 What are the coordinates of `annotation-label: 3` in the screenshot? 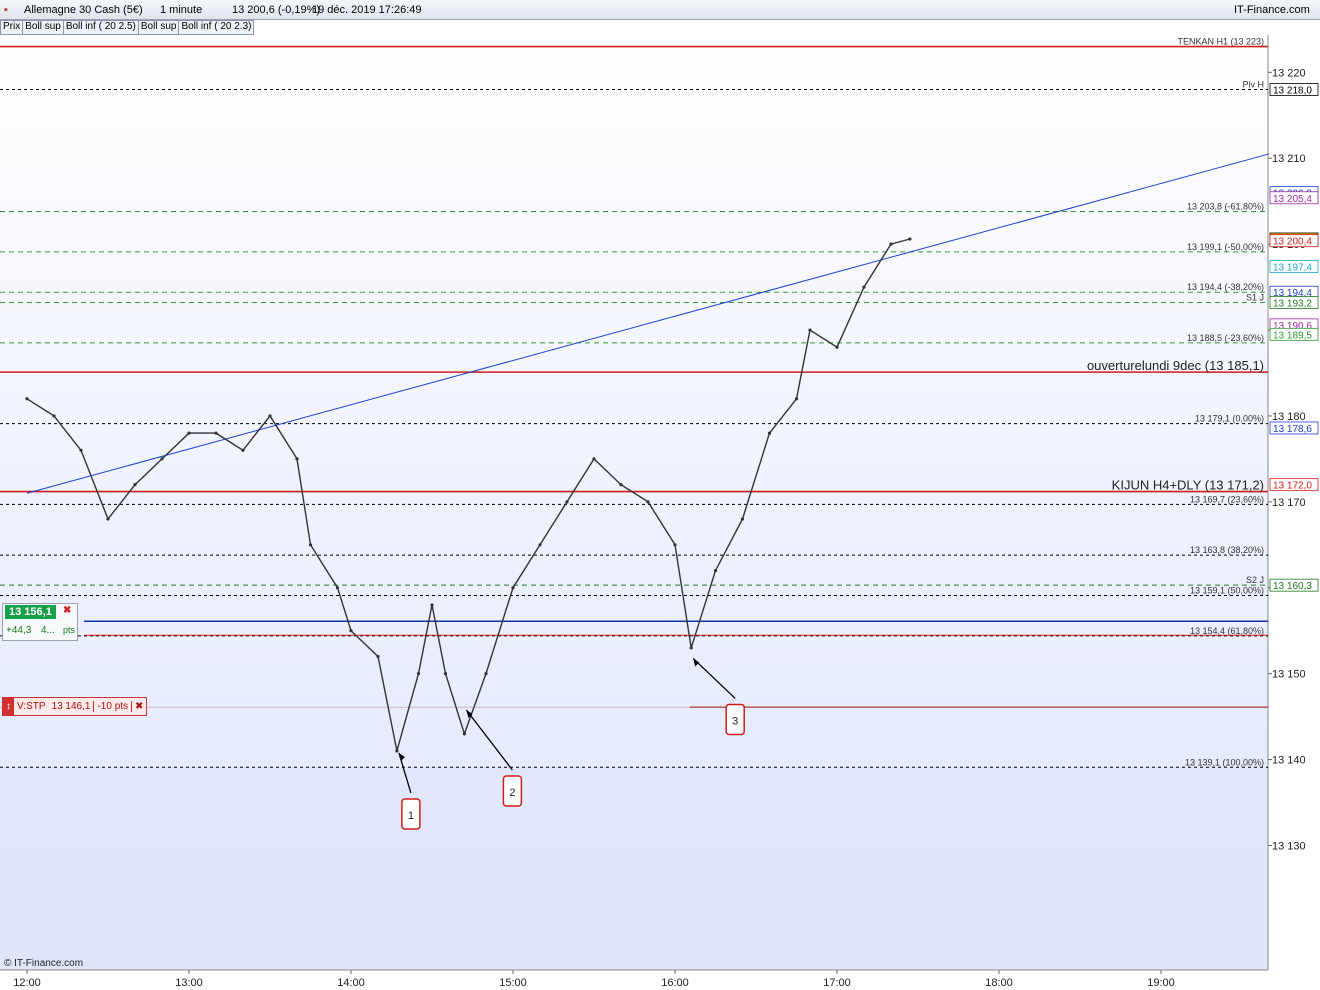 It's located at (735, 721).